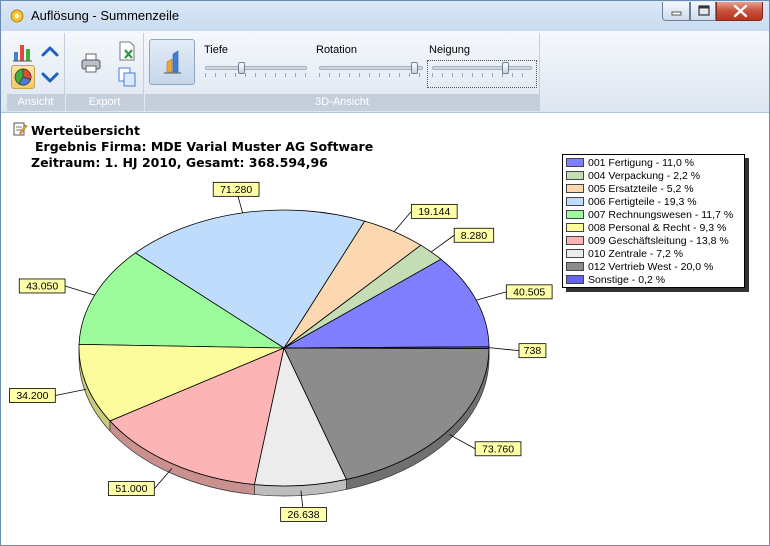 The image size is (770, 546). I want to click on legend-label: 012 Vertrieb West - 20,0 %, so click(651, 267).